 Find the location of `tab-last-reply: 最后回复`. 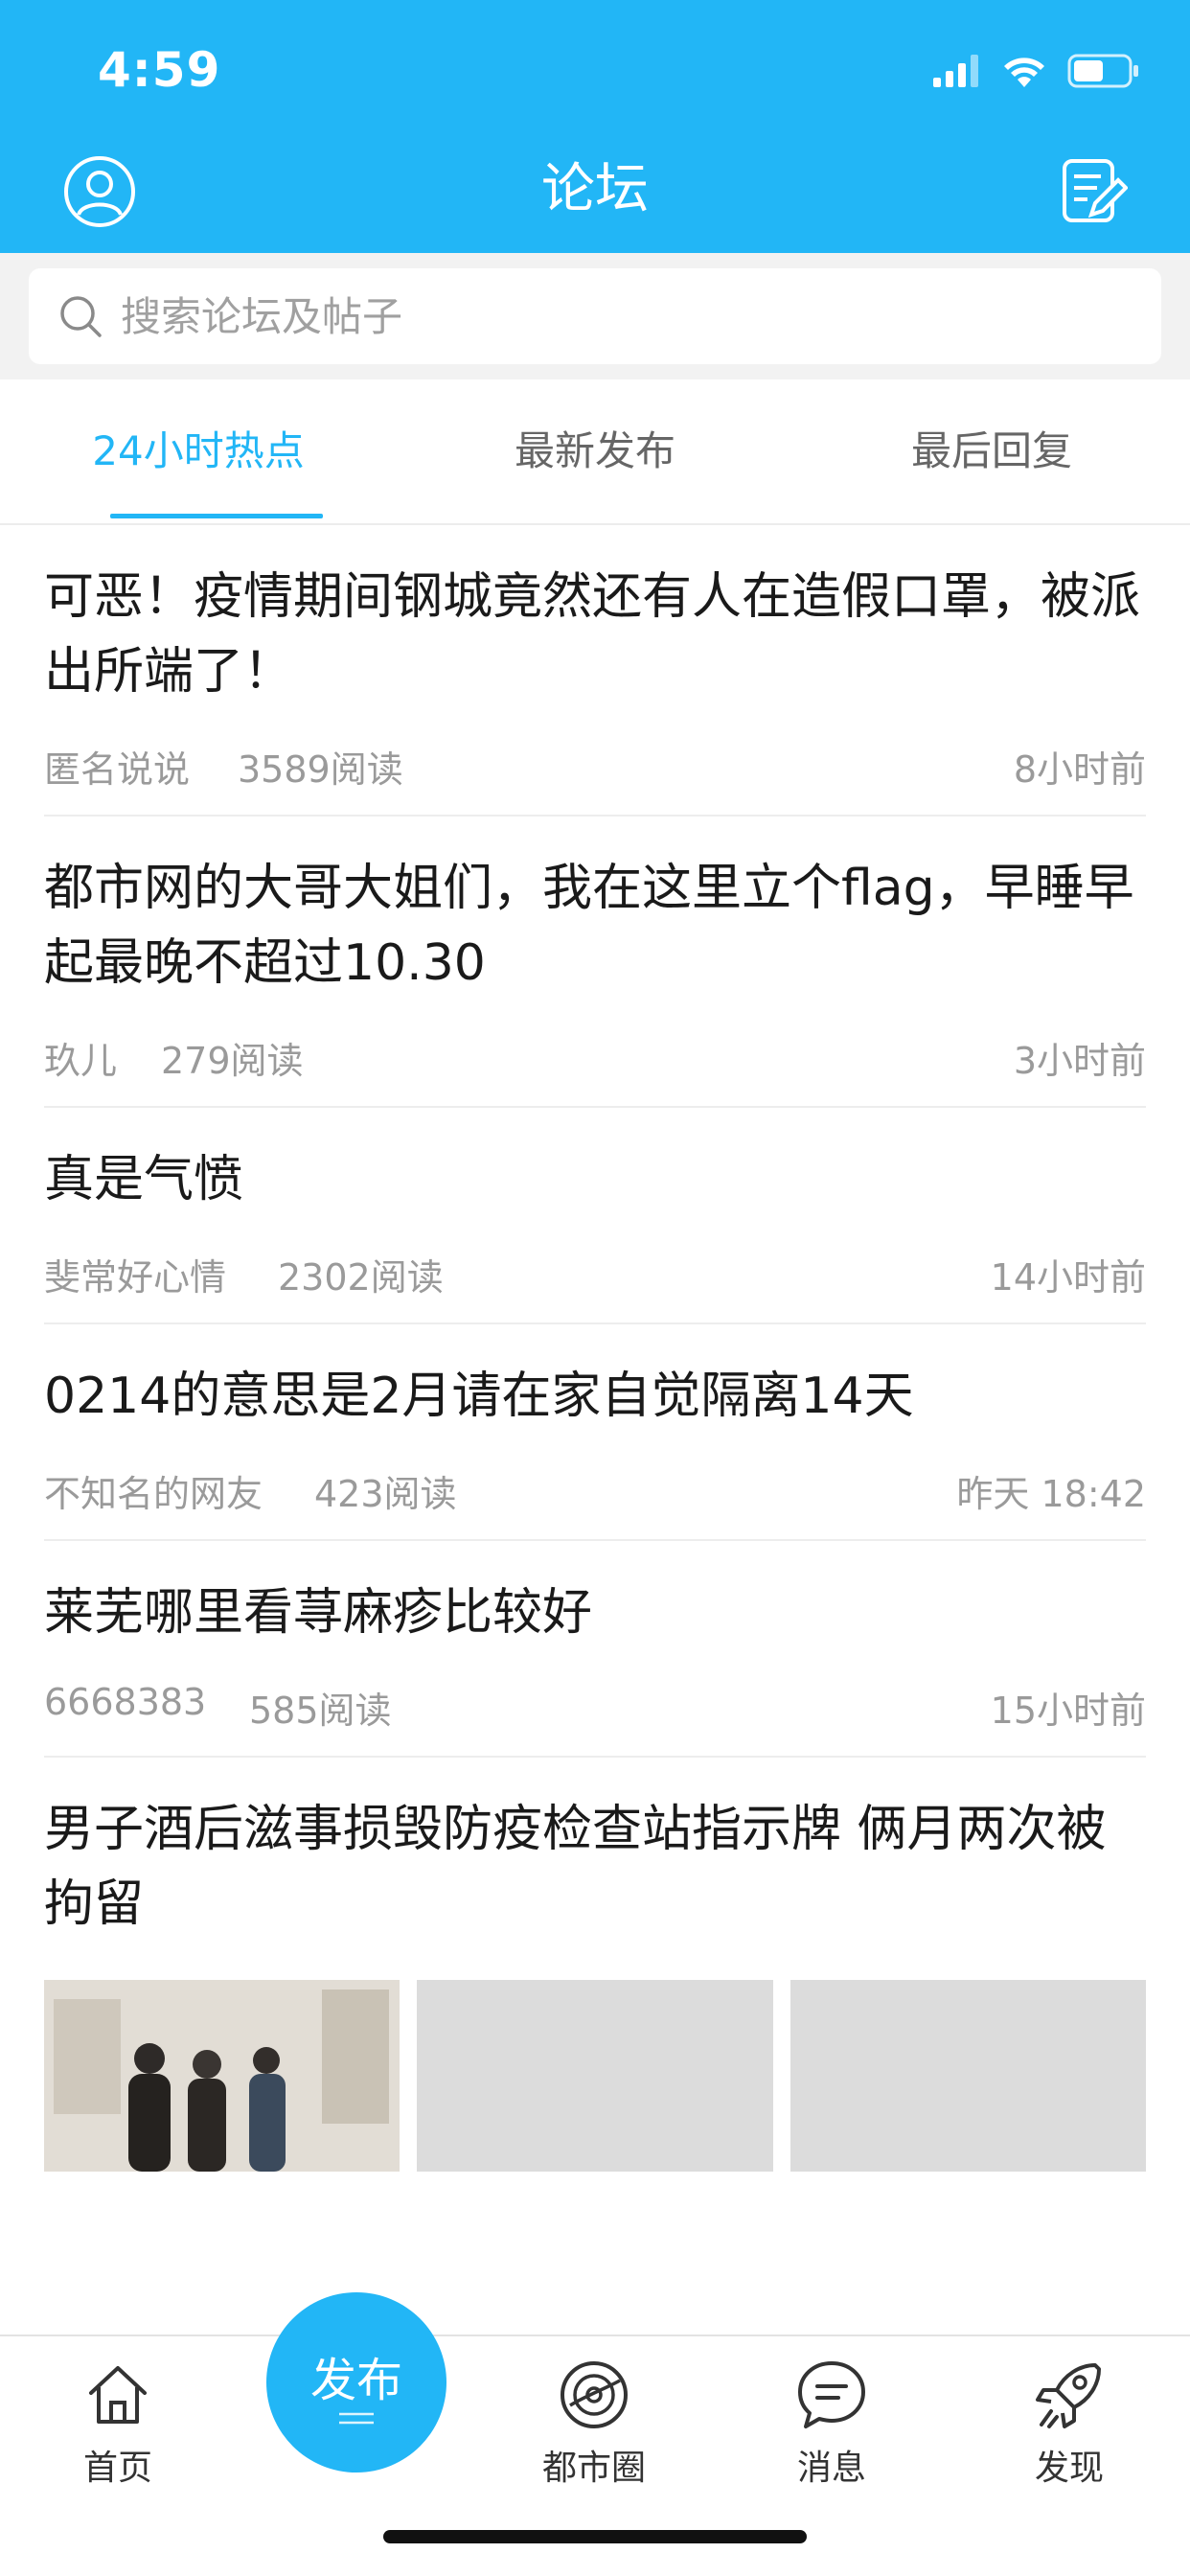

tab-last-reply: 最后回复 is located at coordinates (991, 451).